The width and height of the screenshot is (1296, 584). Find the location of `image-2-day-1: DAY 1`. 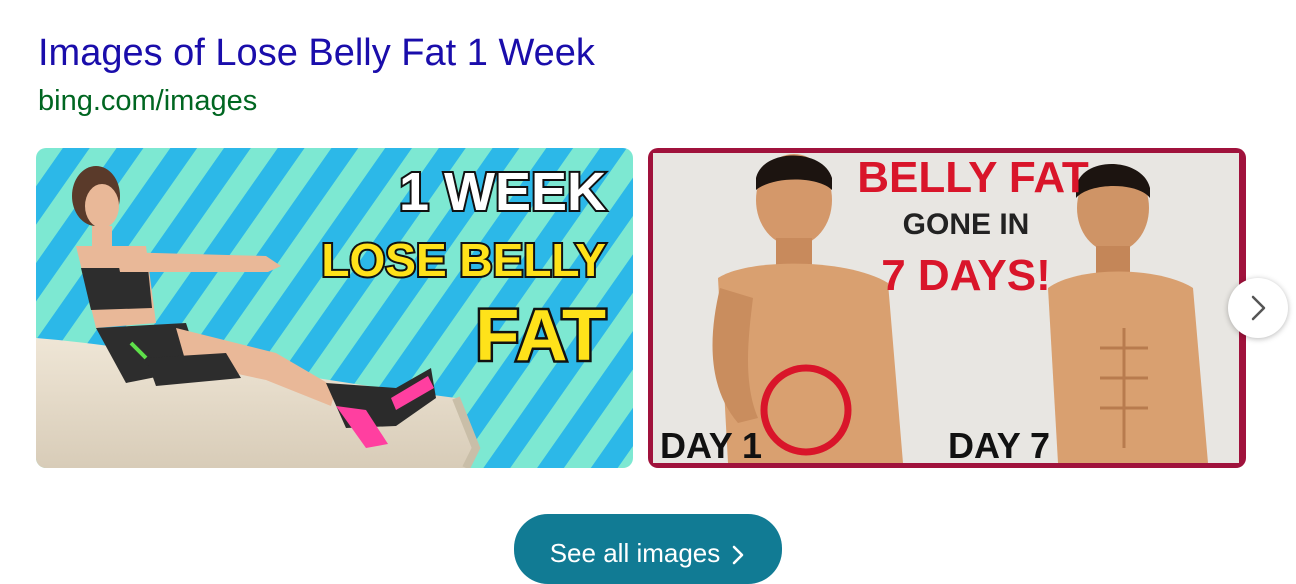

image-2-day-1: DAY 1 is located at coordinates (711, 445).